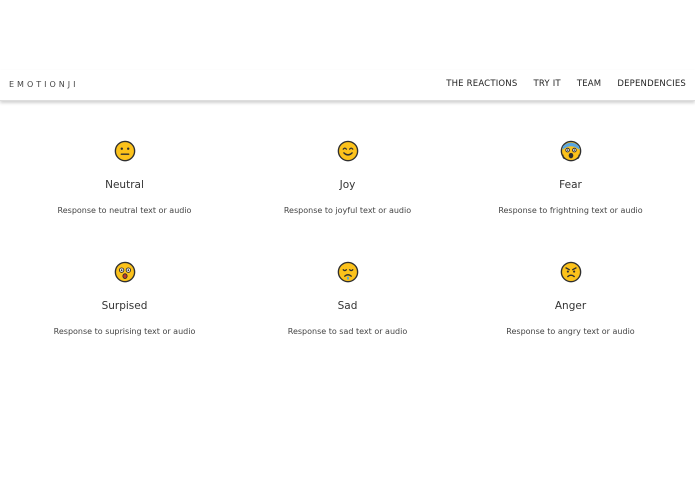 The height and width of the screenshot is (494, 695). Describe the element at coordinates (125, 272) in the screenshot. I see `astonished-face-icon` at that location.